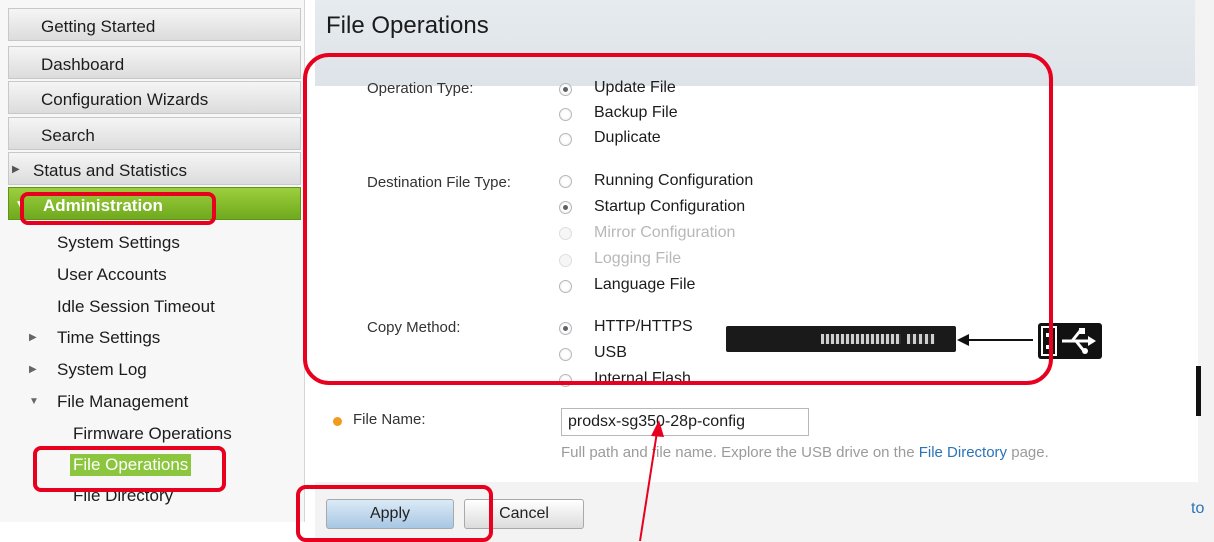  I want to click on required-indicator-icon, so click(337, 421).